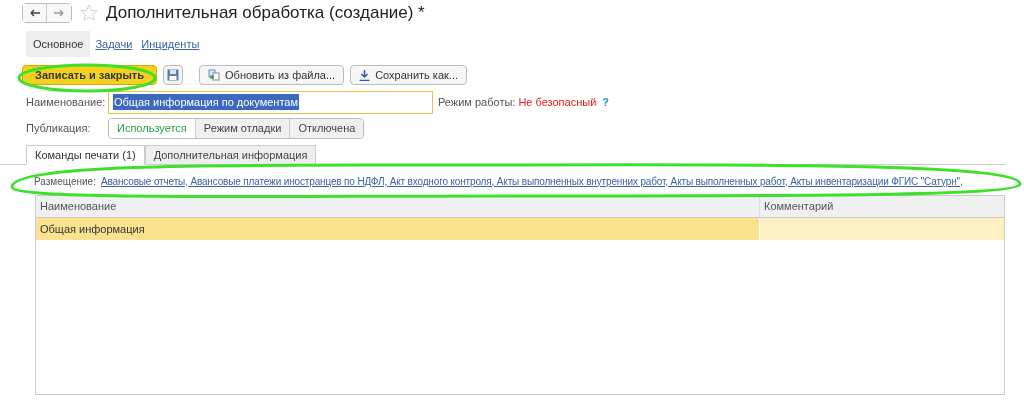 The image size is (1024, 403). Describe the element at coordinates (59, 128) in the screenshot. I see `publication-label: Публикация:` at that location.